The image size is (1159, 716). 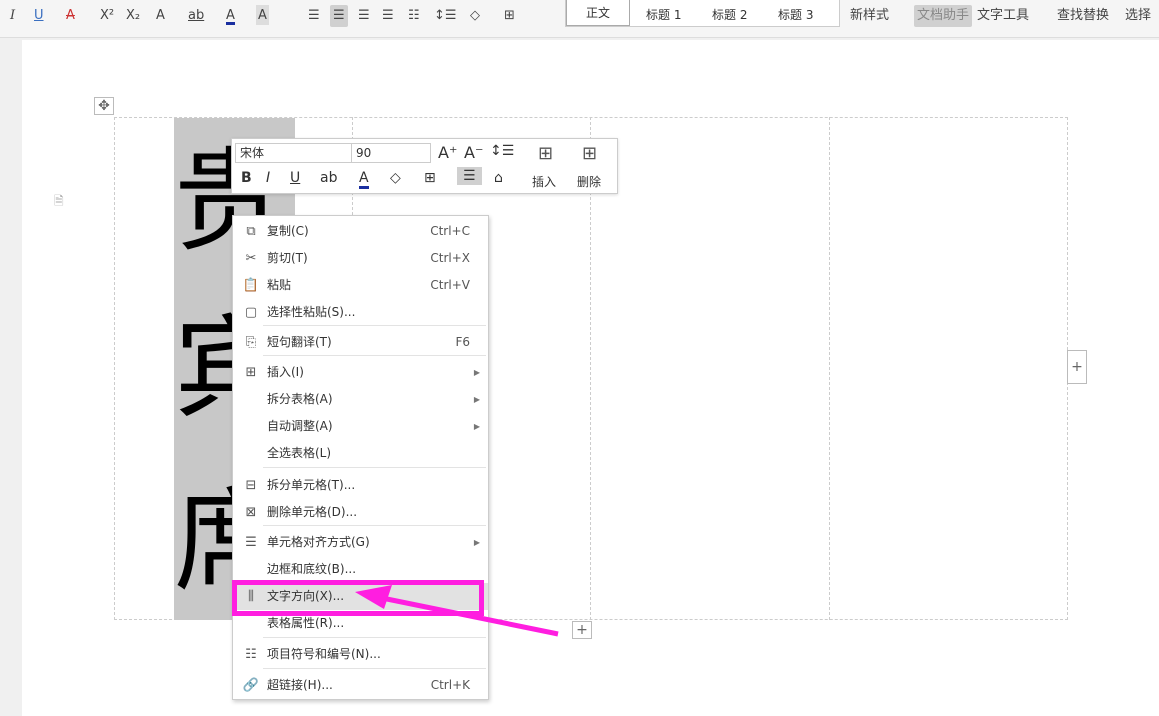 I want to click on annotation-arrow, so click(x=457, y=611).